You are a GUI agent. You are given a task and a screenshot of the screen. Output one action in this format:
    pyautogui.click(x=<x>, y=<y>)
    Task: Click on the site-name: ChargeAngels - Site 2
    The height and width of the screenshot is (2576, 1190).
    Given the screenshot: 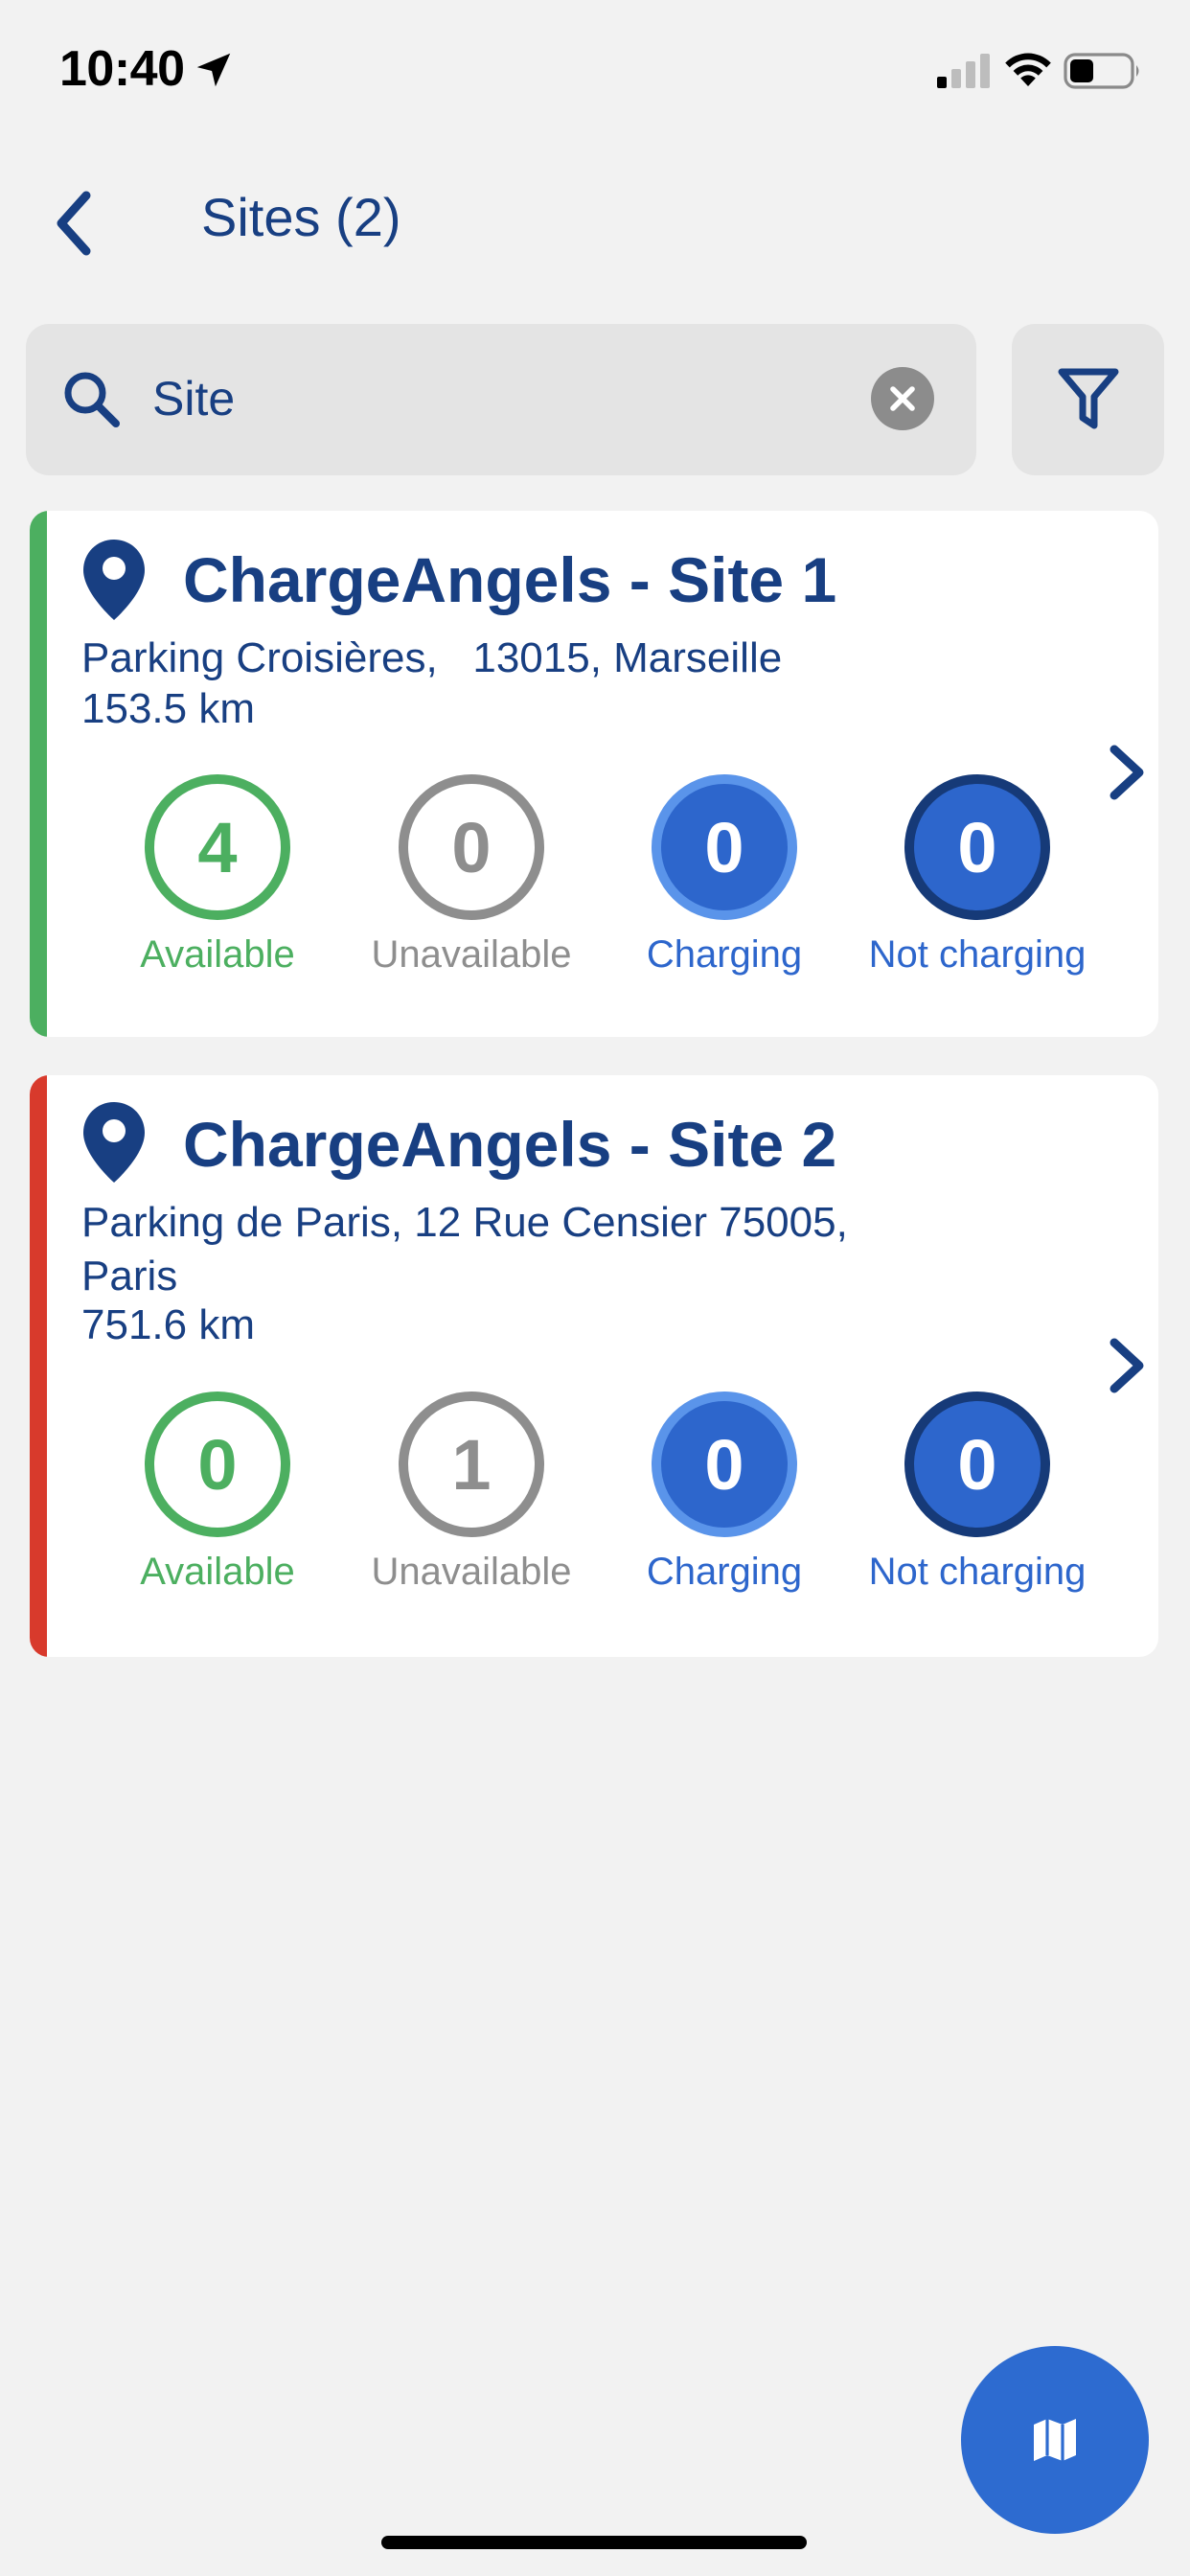 What is the action you would take?
    pyautogui.click(x=510, y=1144)
    